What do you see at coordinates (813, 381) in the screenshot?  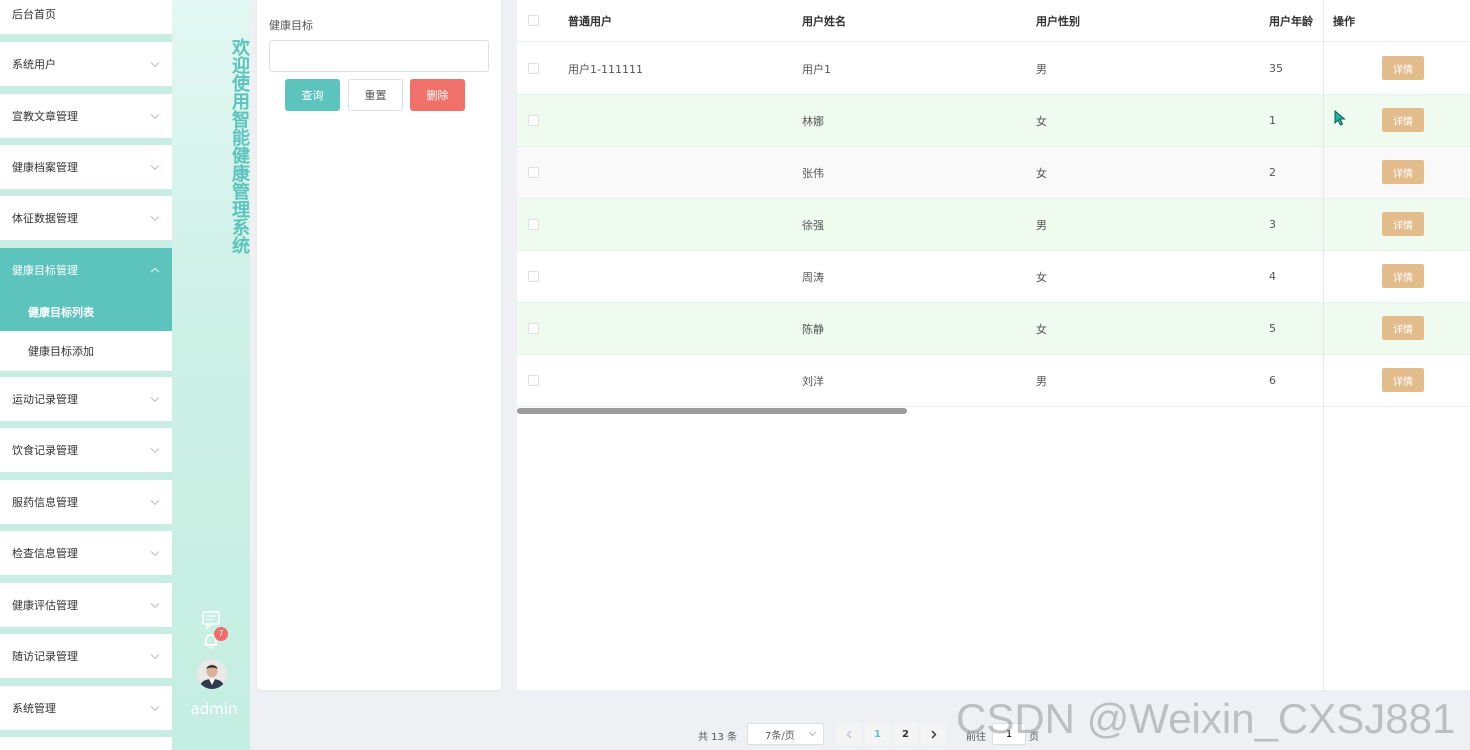 I see `cell-name: 刘洋` at bounding box center [813, 381].